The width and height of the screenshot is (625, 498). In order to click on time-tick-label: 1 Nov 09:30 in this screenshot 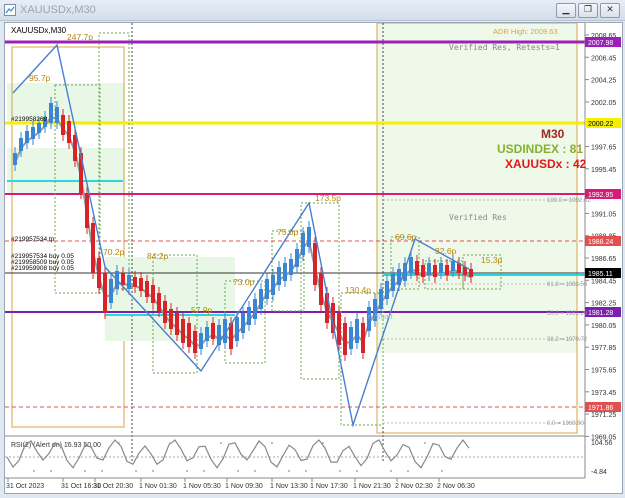, I will do `click(244, 486)`.